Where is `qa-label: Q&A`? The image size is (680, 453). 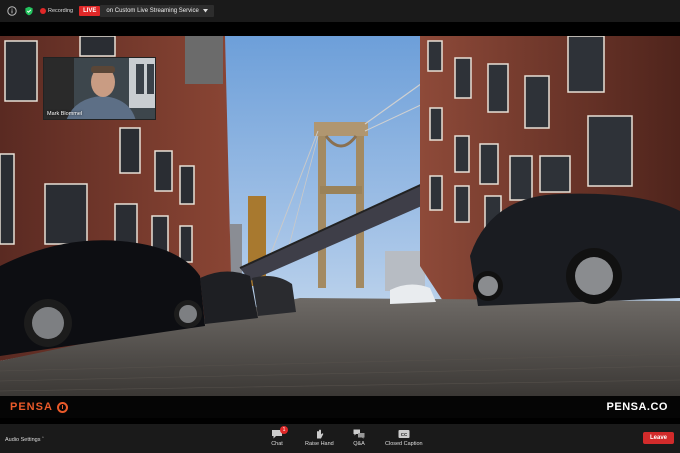
qa-label: Q&A is located at coordinates (359, 444).